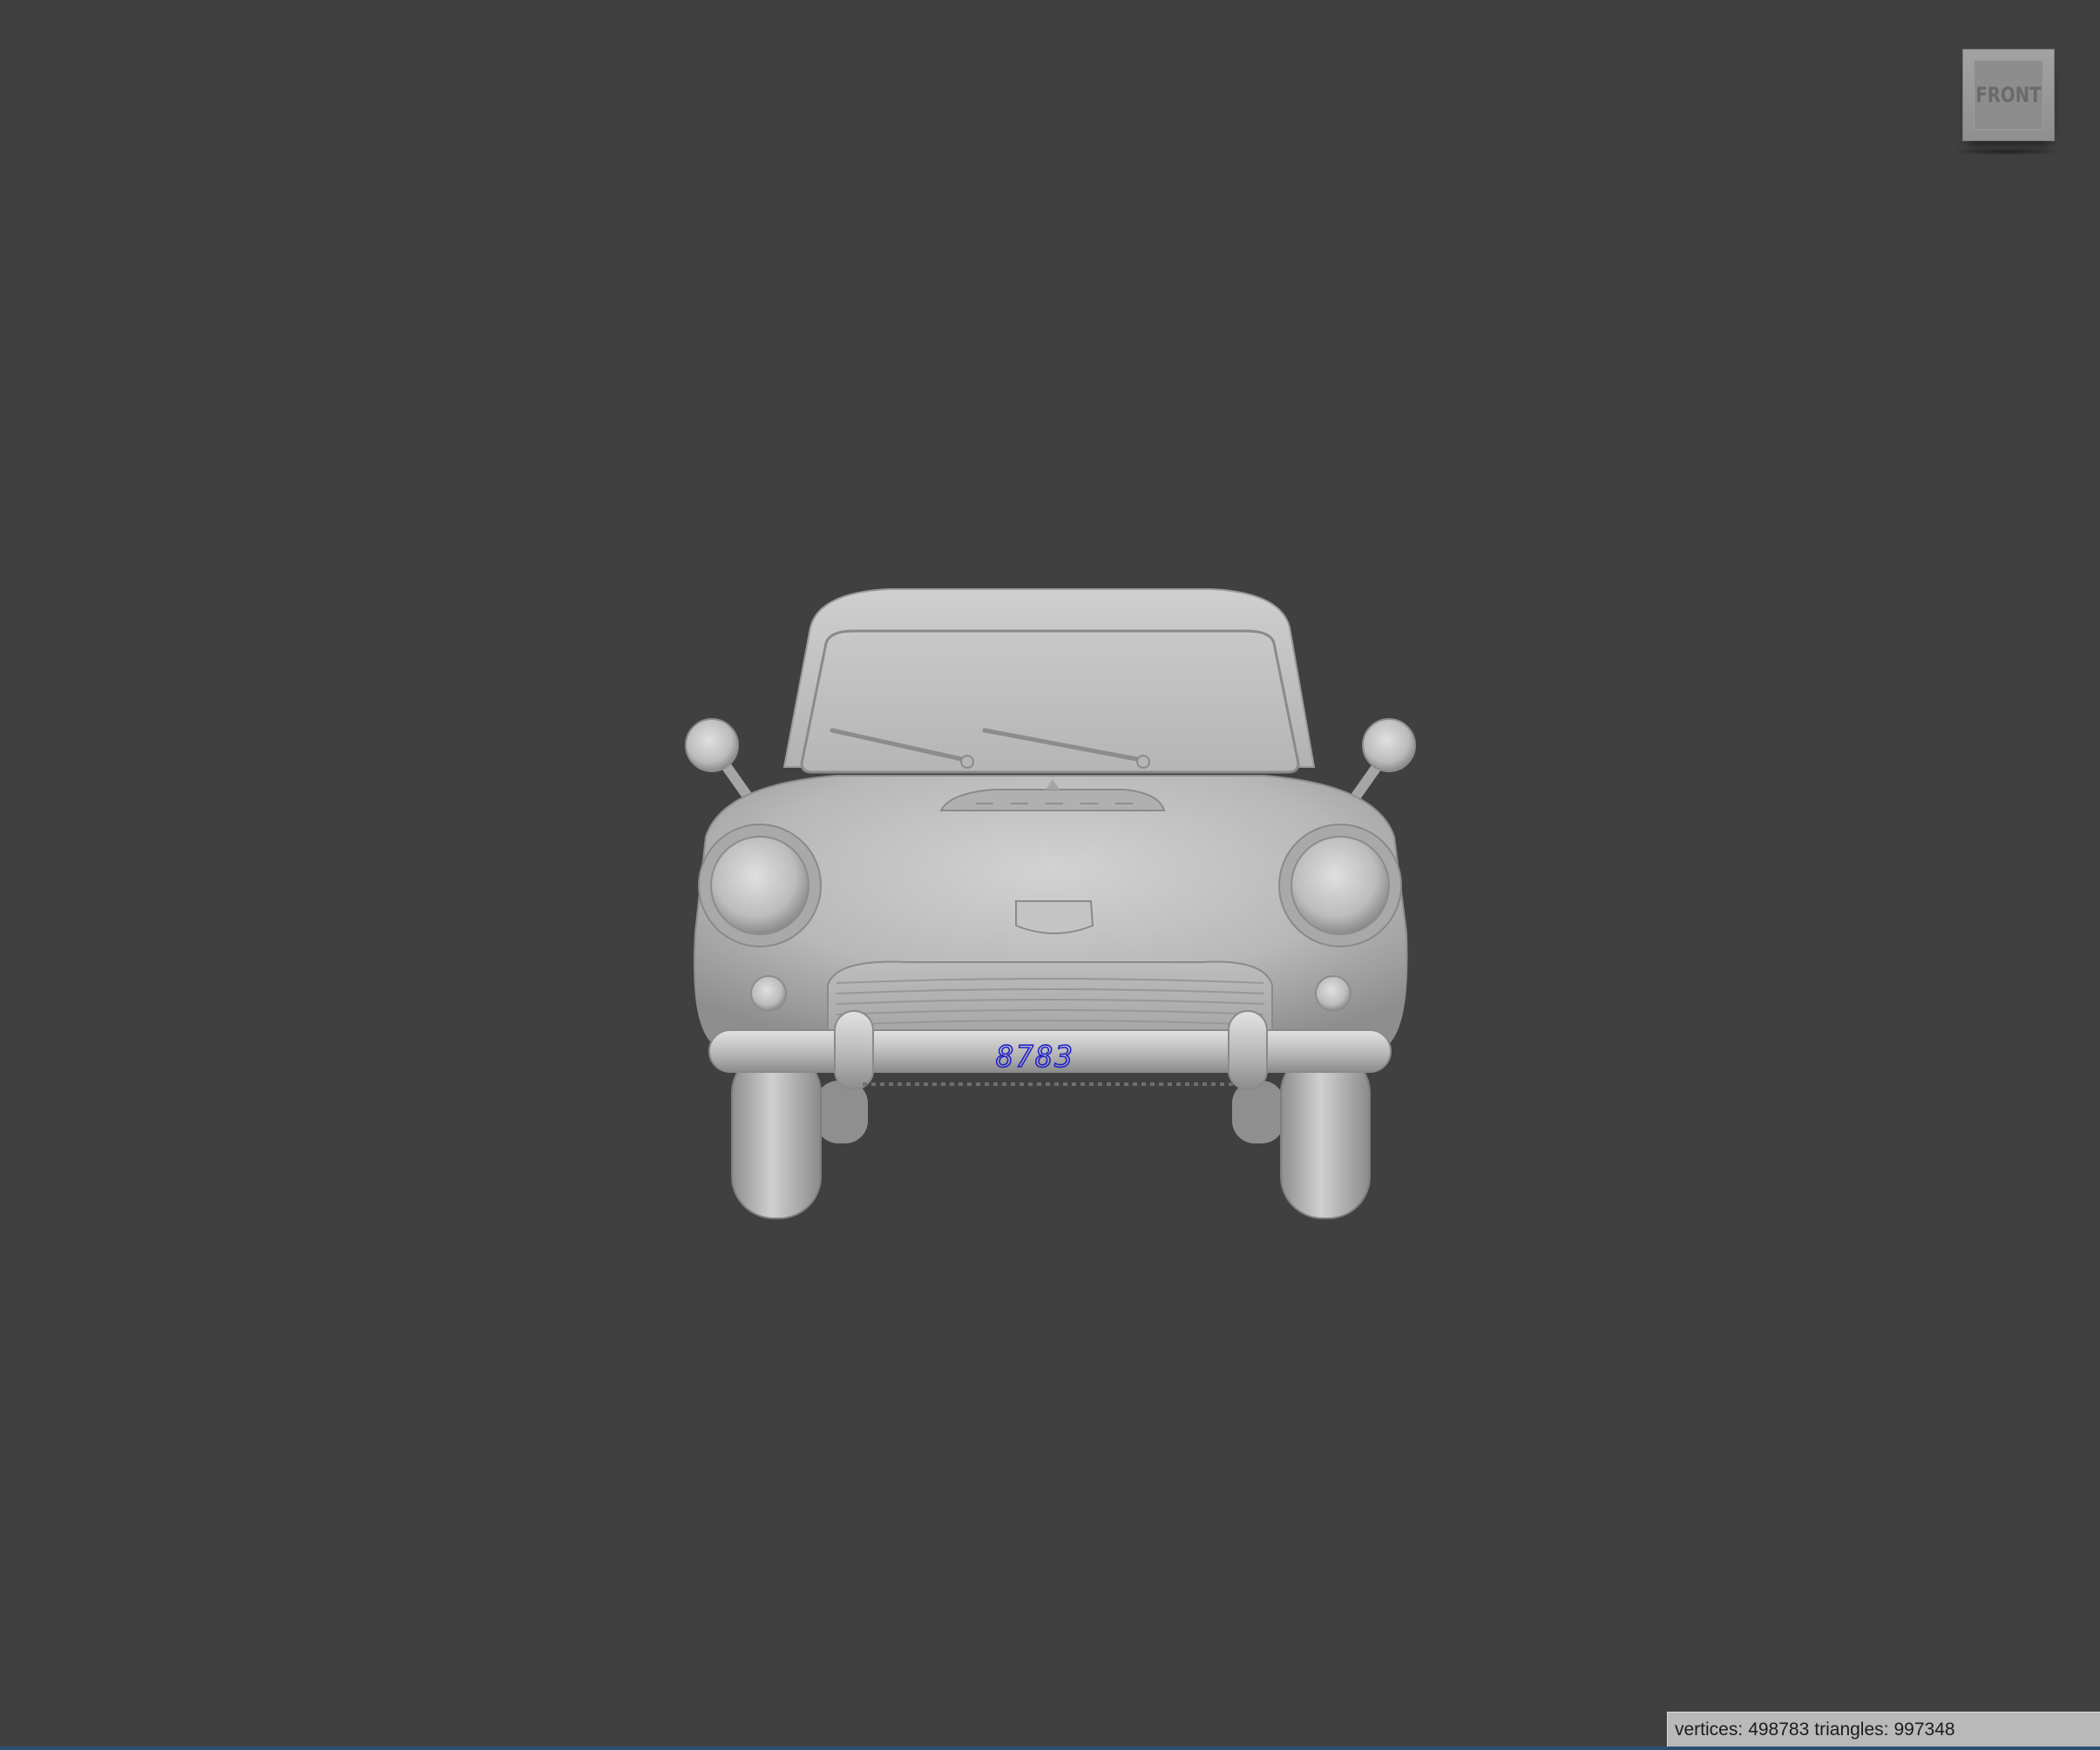  I want to click on triangles-count: 997348, so click(1924, 1730).